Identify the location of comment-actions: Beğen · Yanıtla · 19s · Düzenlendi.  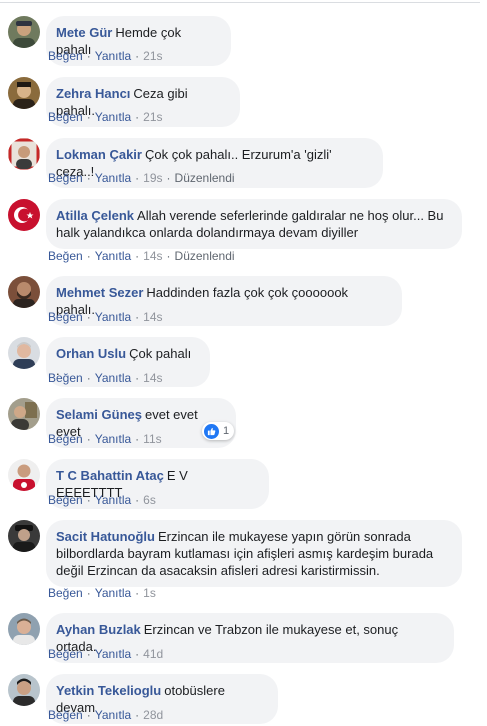
(141, 178).